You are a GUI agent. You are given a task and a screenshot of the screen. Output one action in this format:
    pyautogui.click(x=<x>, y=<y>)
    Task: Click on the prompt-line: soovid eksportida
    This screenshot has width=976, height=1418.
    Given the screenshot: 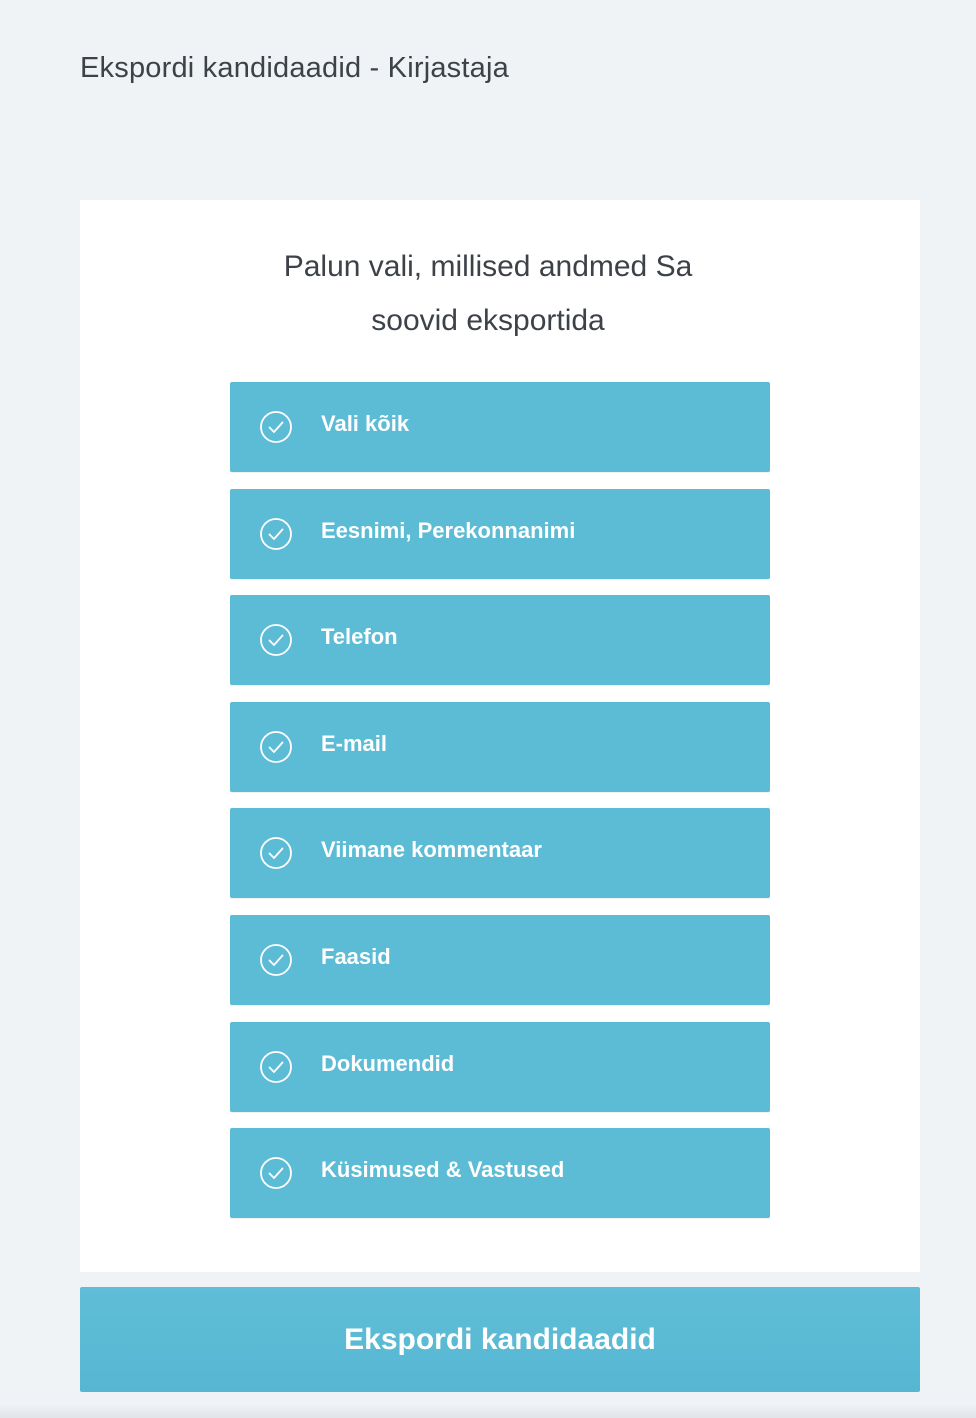 What is the action you would take?
    pyautogui.click(x=488, y=320)
    